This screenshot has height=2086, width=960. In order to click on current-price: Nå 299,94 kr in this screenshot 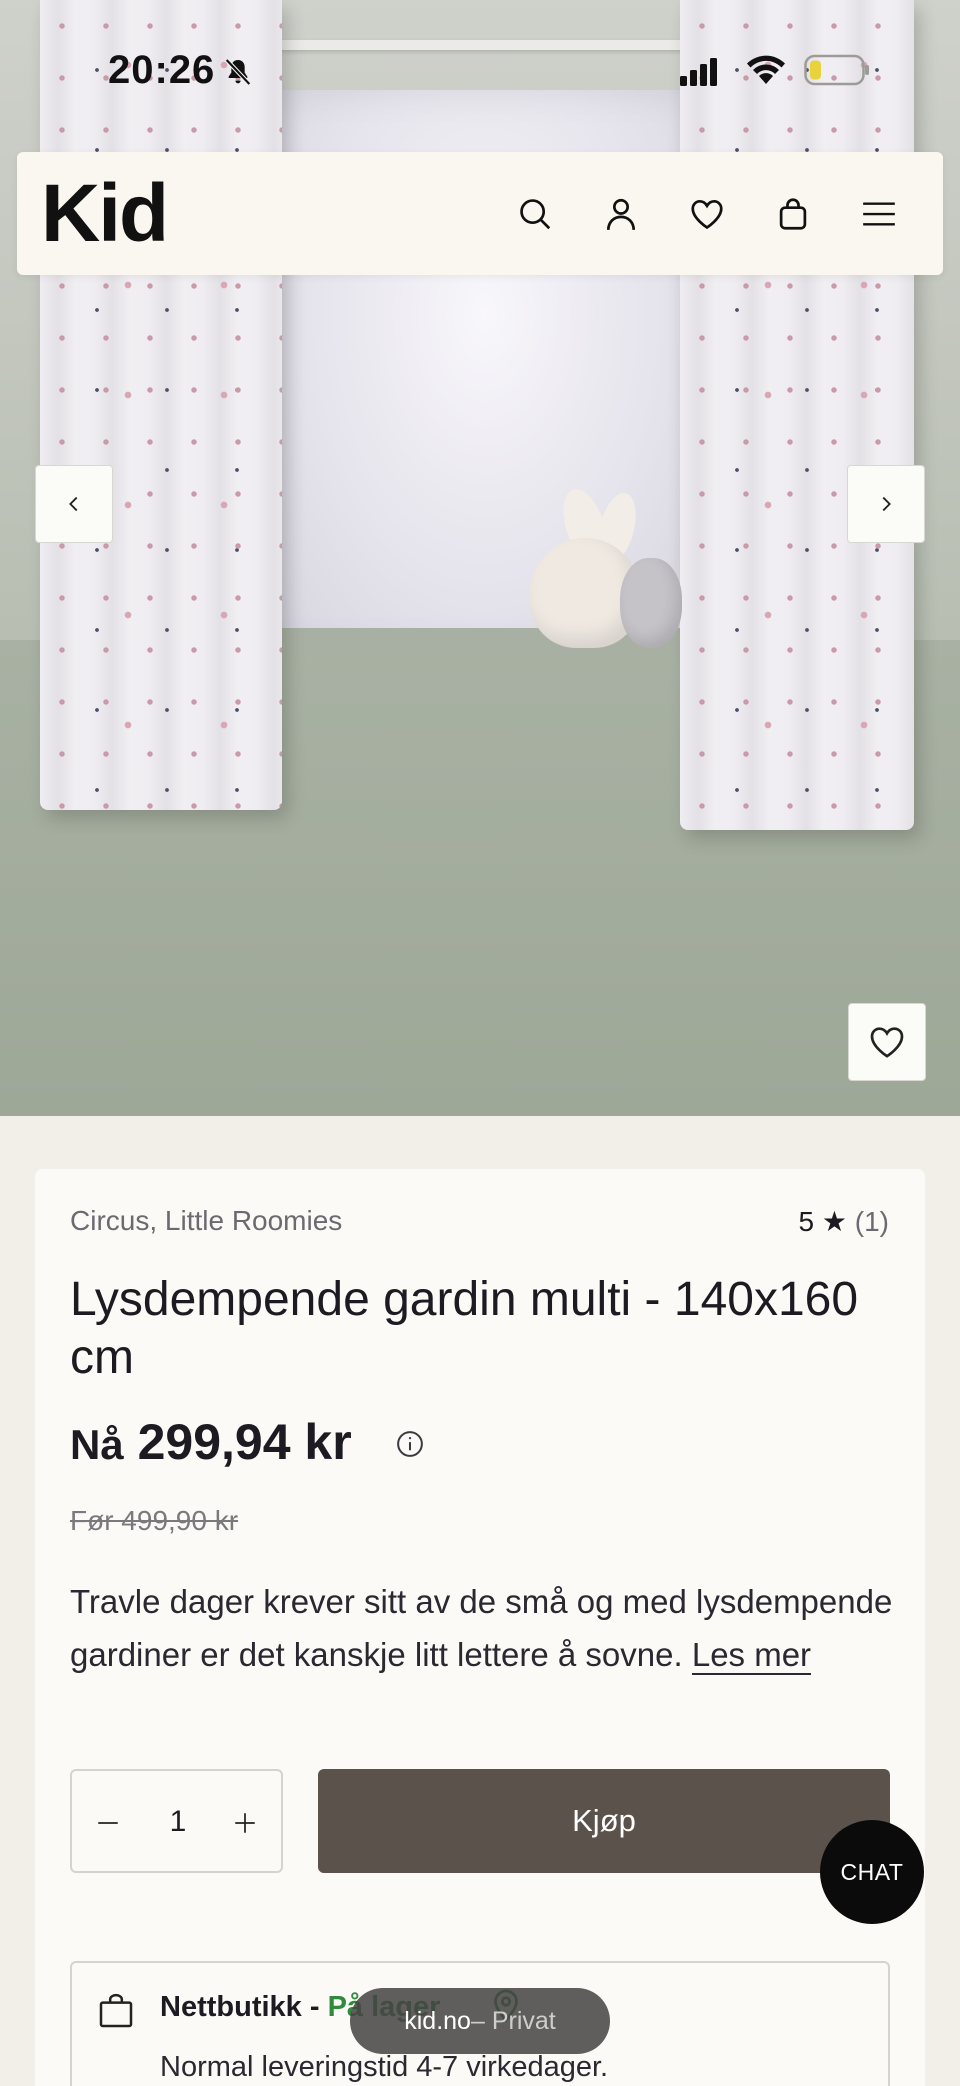, I will do `click(211, 1442)`.